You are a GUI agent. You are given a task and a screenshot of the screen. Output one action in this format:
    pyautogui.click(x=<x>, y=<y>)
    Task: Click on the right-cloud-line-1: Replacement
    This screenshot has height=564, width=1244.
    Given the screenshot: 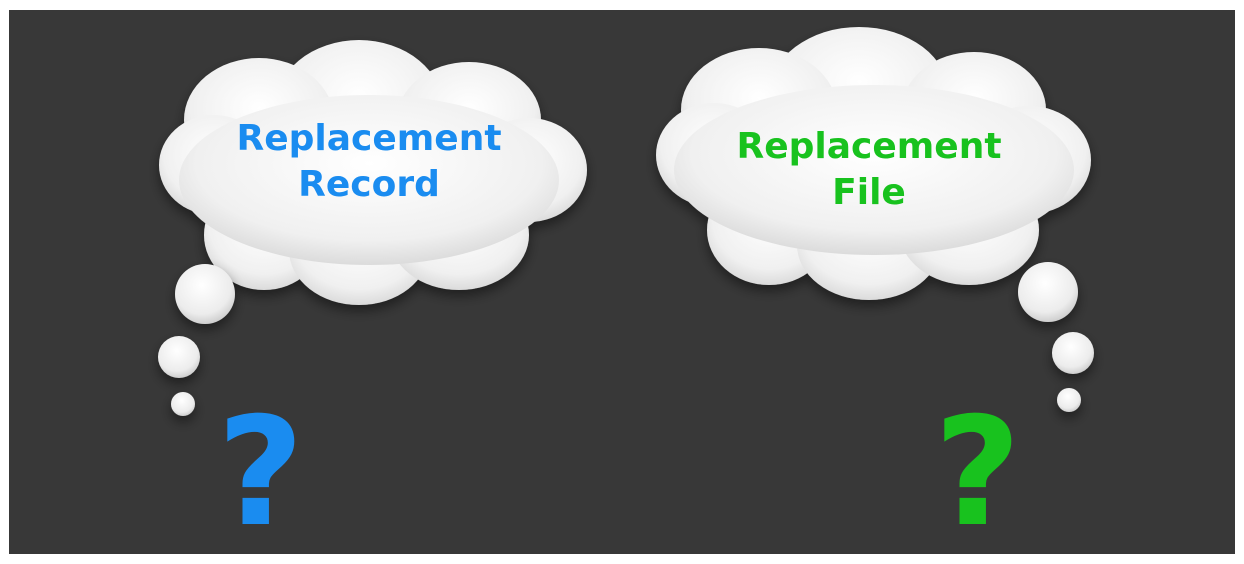 What is the action you would take?
    pyautogui.click(x=869, y=146)
    